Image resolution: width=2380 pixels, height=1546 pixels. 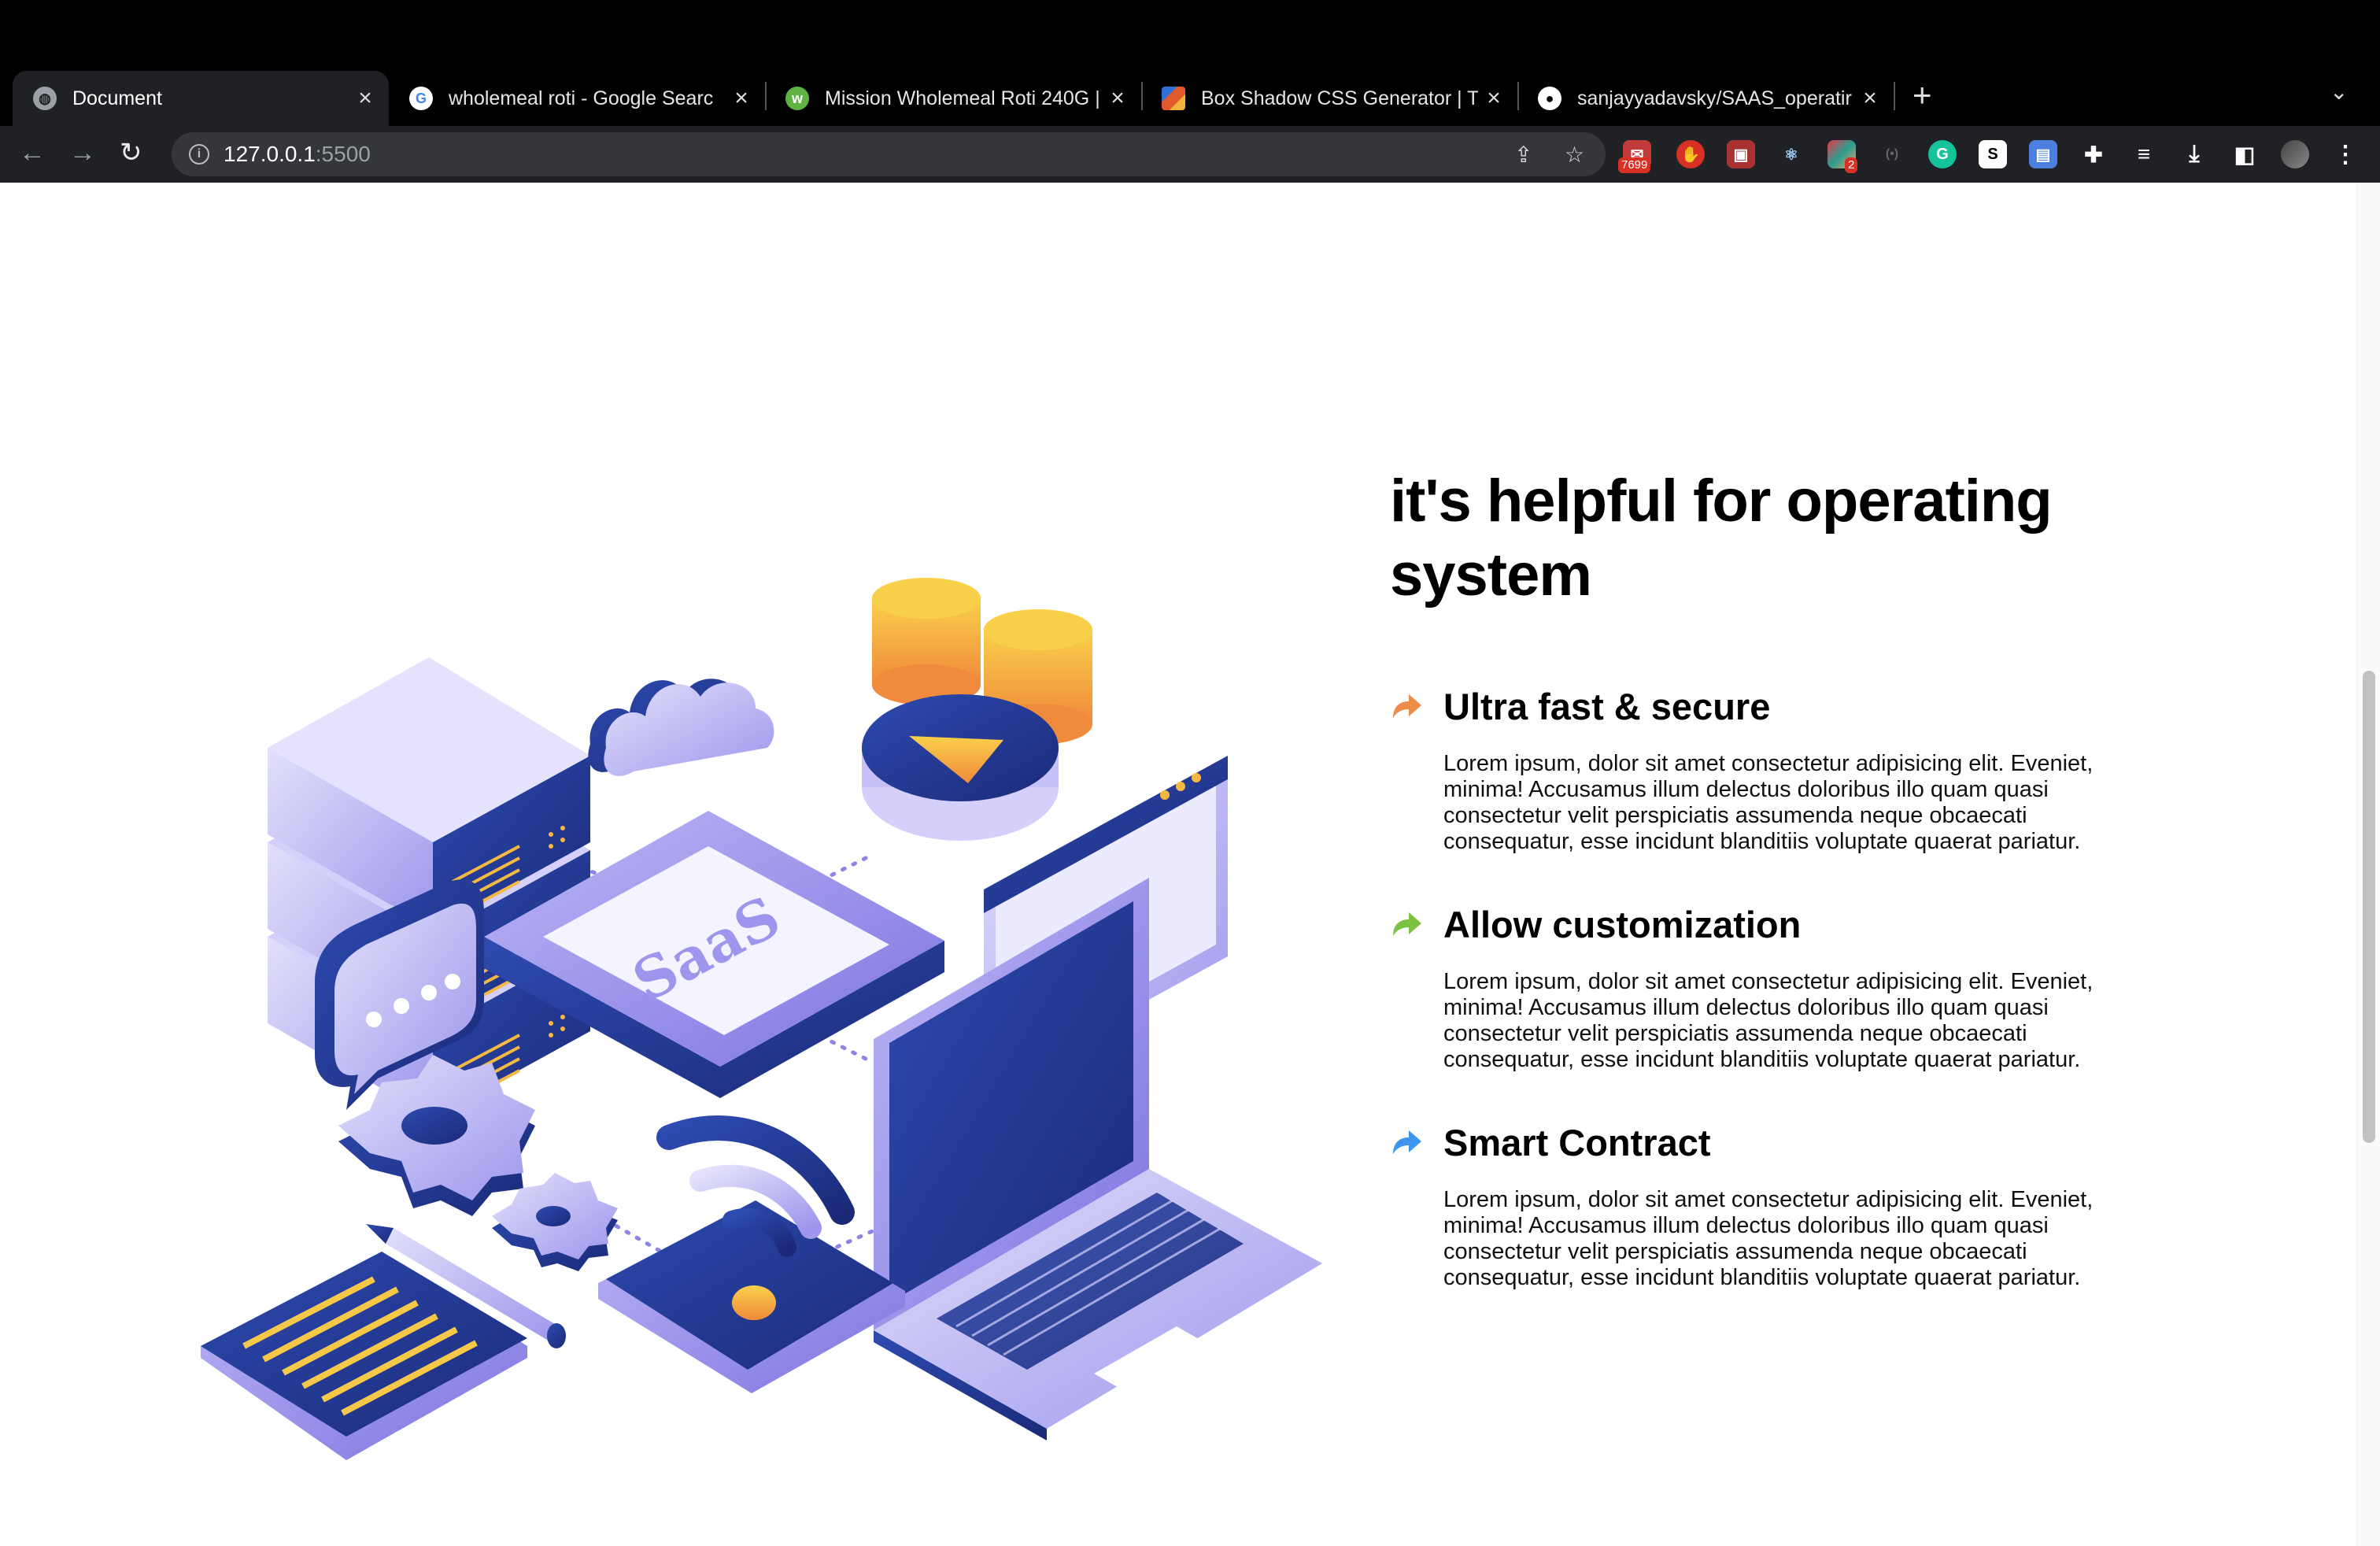 I want to click on chevron-down-icon: ⌄, so click(x=2339, y=92).